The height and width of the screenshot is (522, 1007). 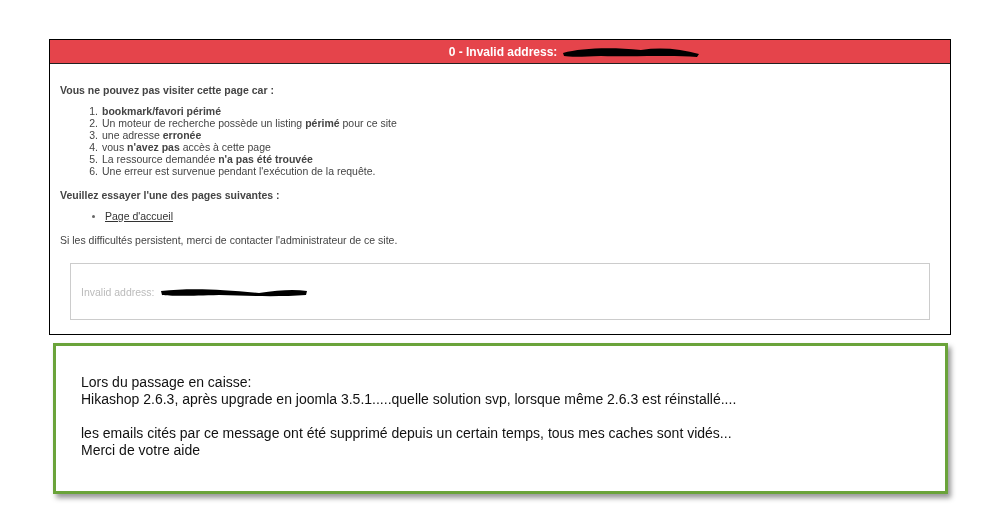 What do you see at coordinates (93, 216) in the screenshot?
I see `bullet-icon` at bounding box center [93, 216].